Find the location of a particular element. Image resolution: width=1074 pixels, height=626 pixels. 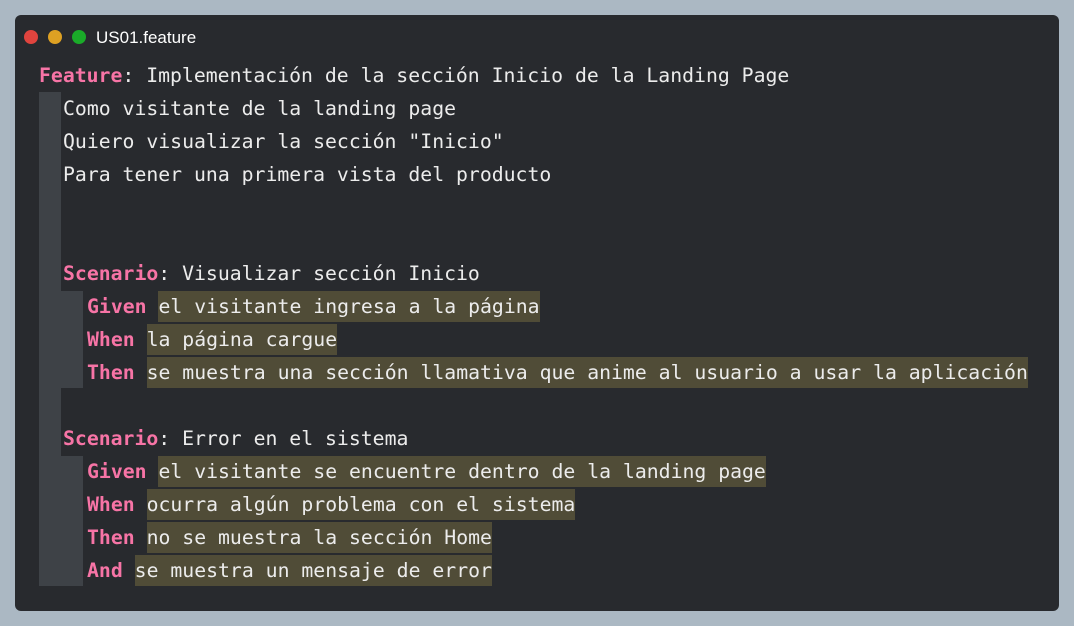

step-line: And se muestra un mensaje de error is located at coordinates (289, 570).